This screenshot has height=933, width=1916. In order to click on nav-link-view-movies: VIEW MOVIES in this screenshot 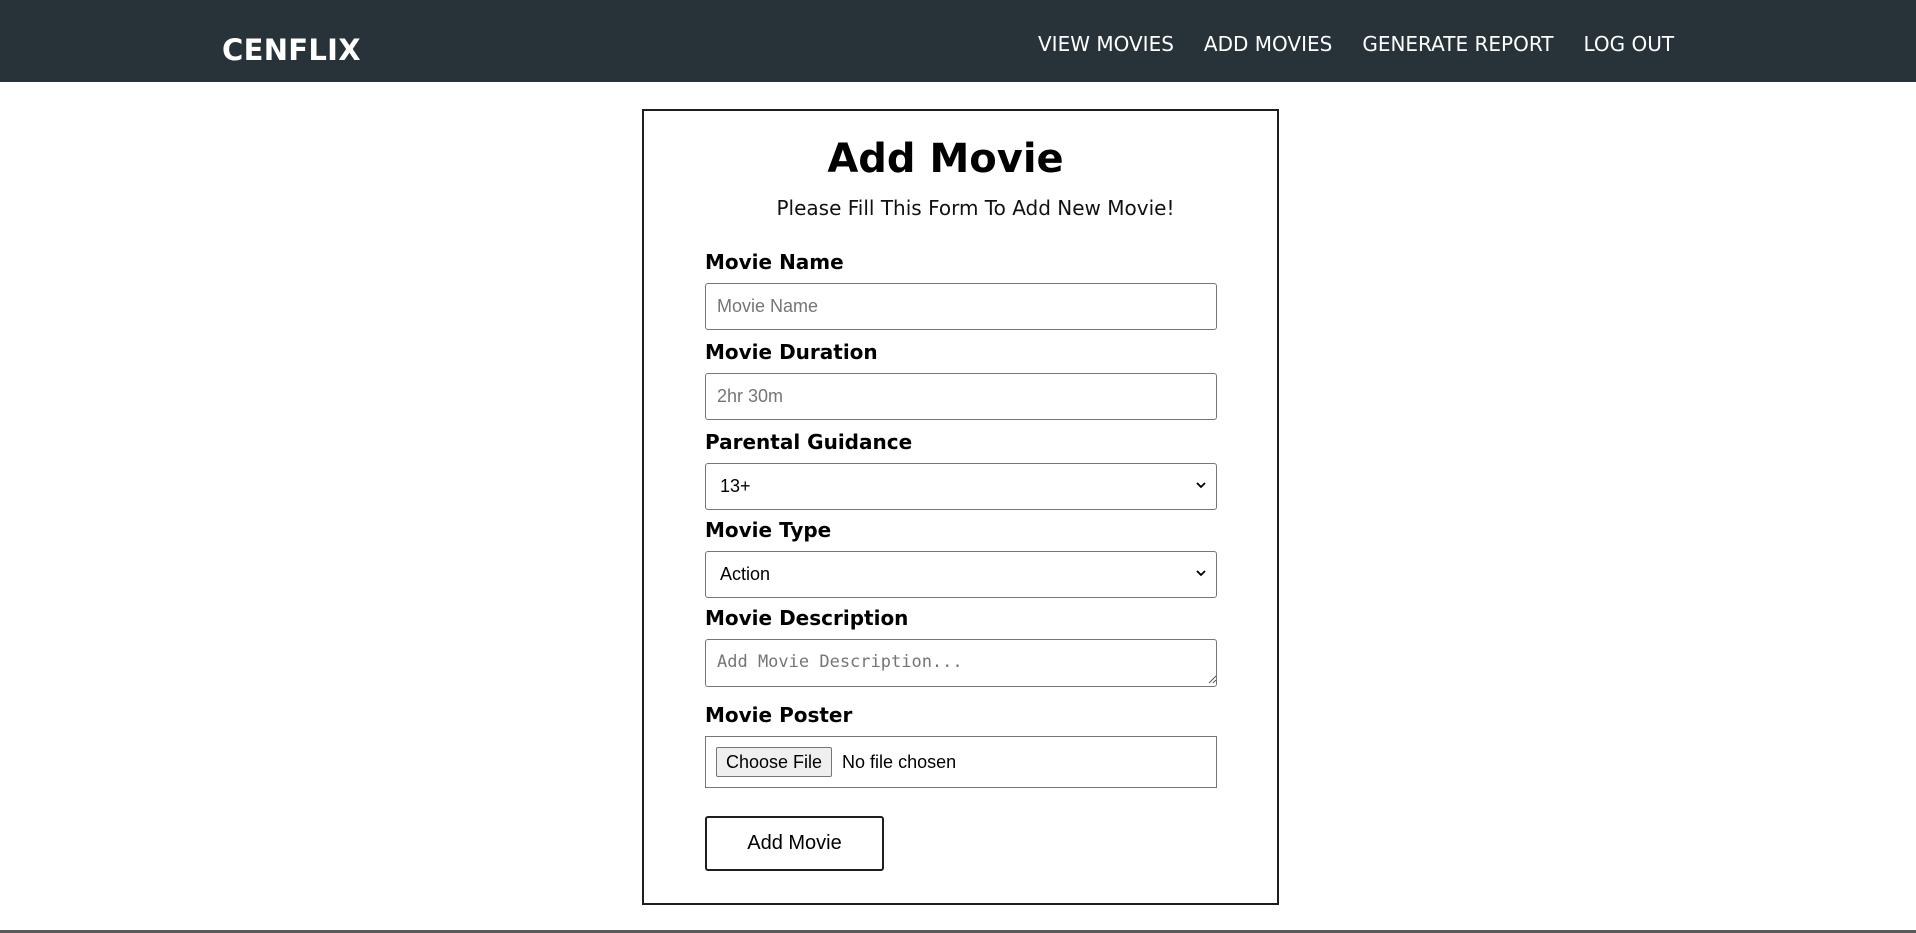, I will do `click(1106, 44)`.